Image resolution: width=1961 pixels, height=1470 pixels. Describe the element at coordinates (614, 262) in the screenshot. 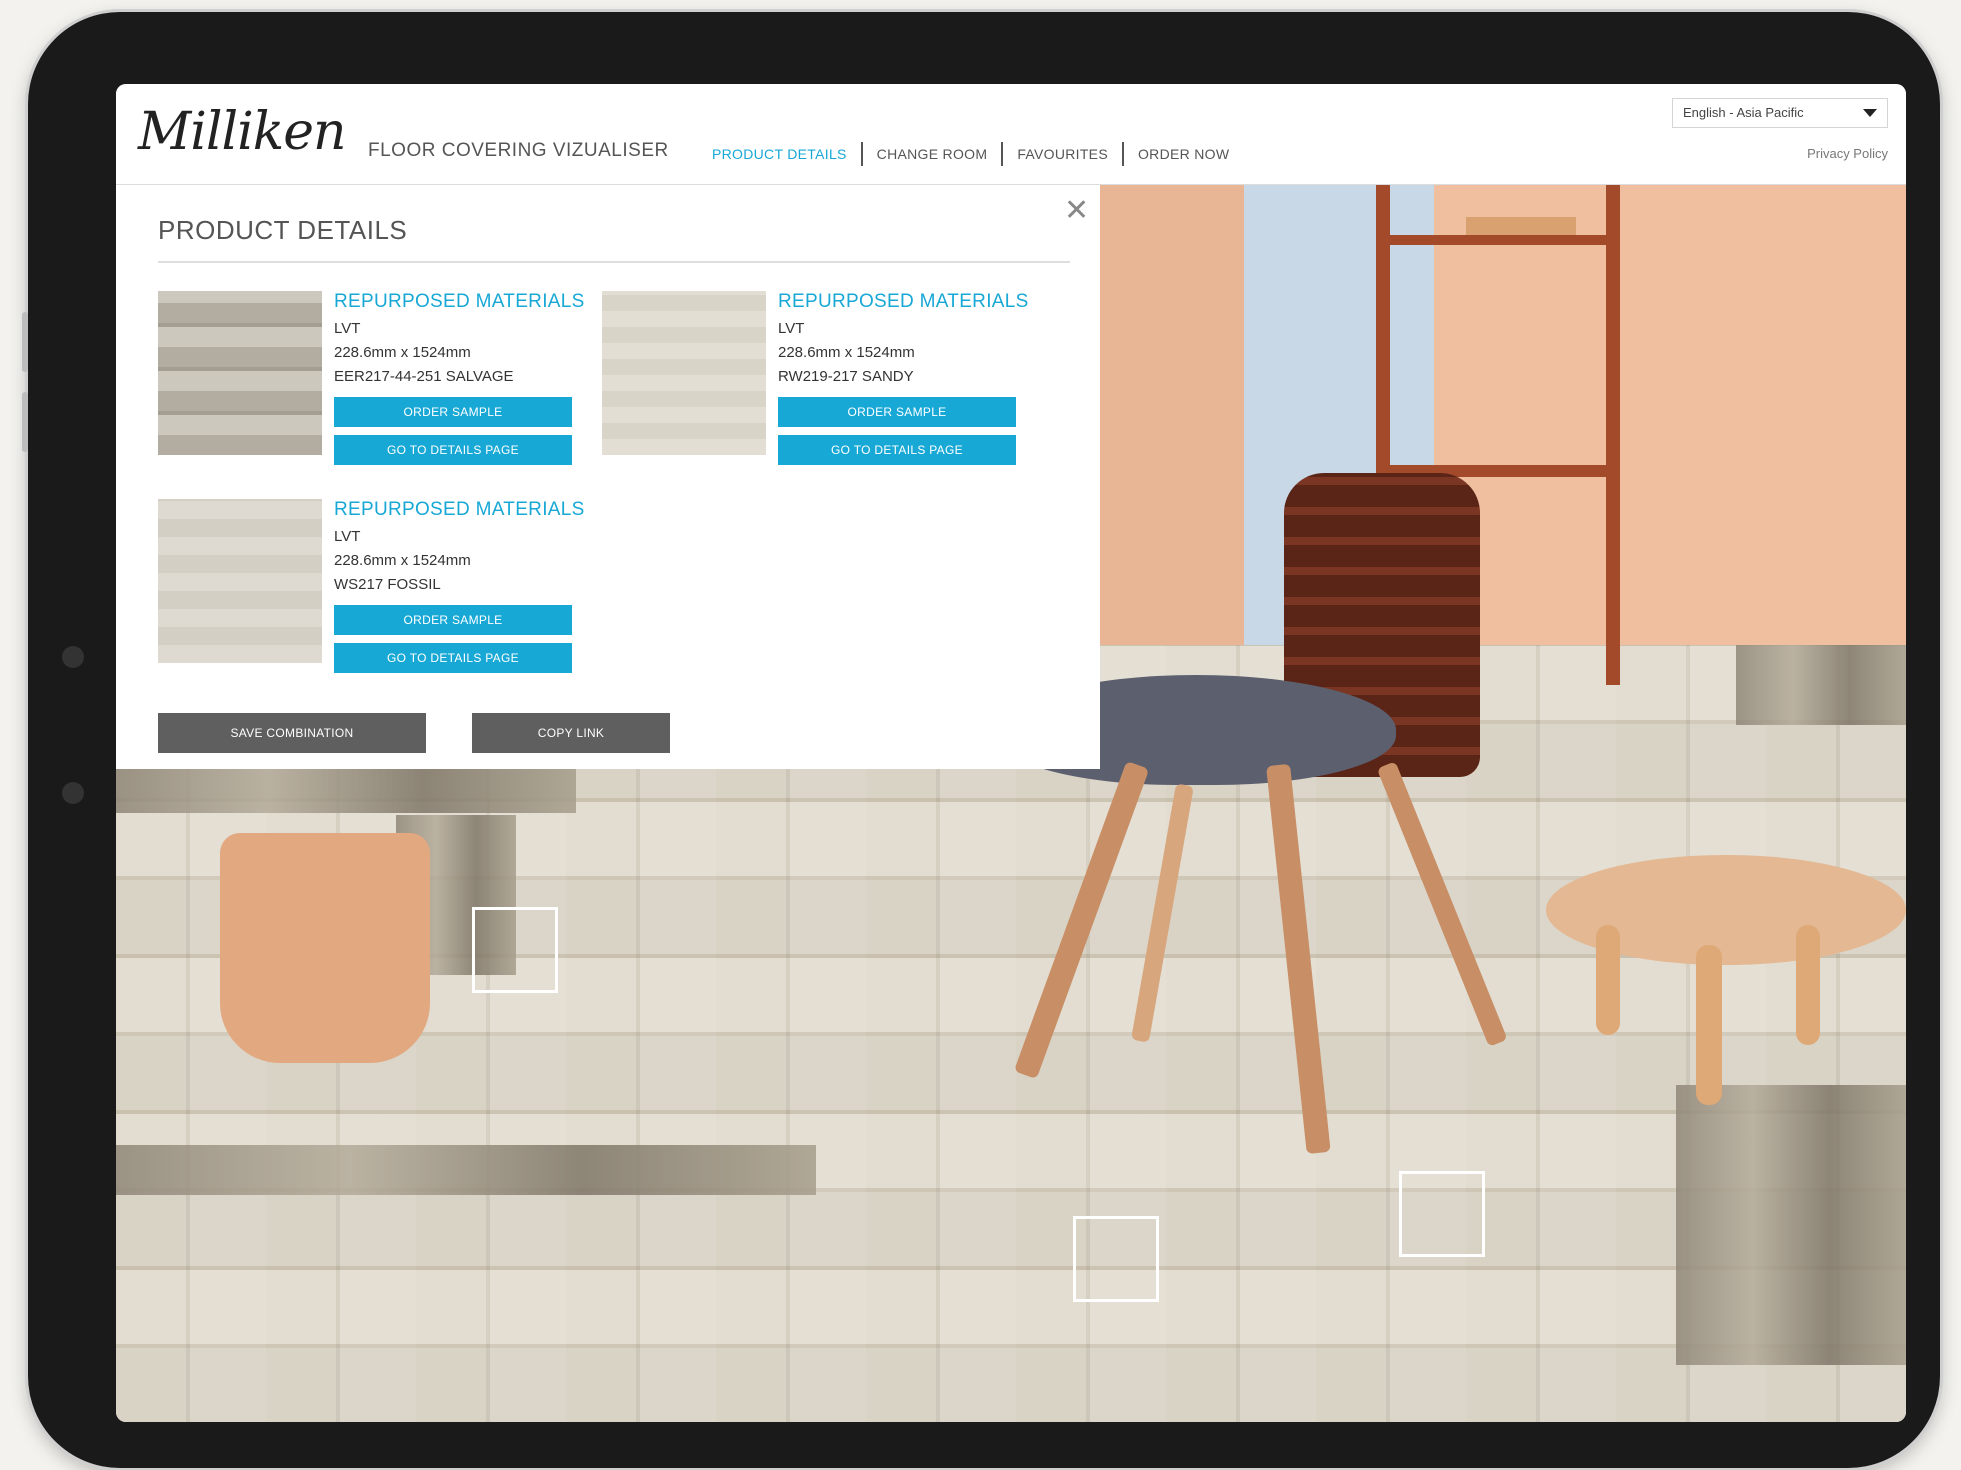

I see `panel-divider` at that location.